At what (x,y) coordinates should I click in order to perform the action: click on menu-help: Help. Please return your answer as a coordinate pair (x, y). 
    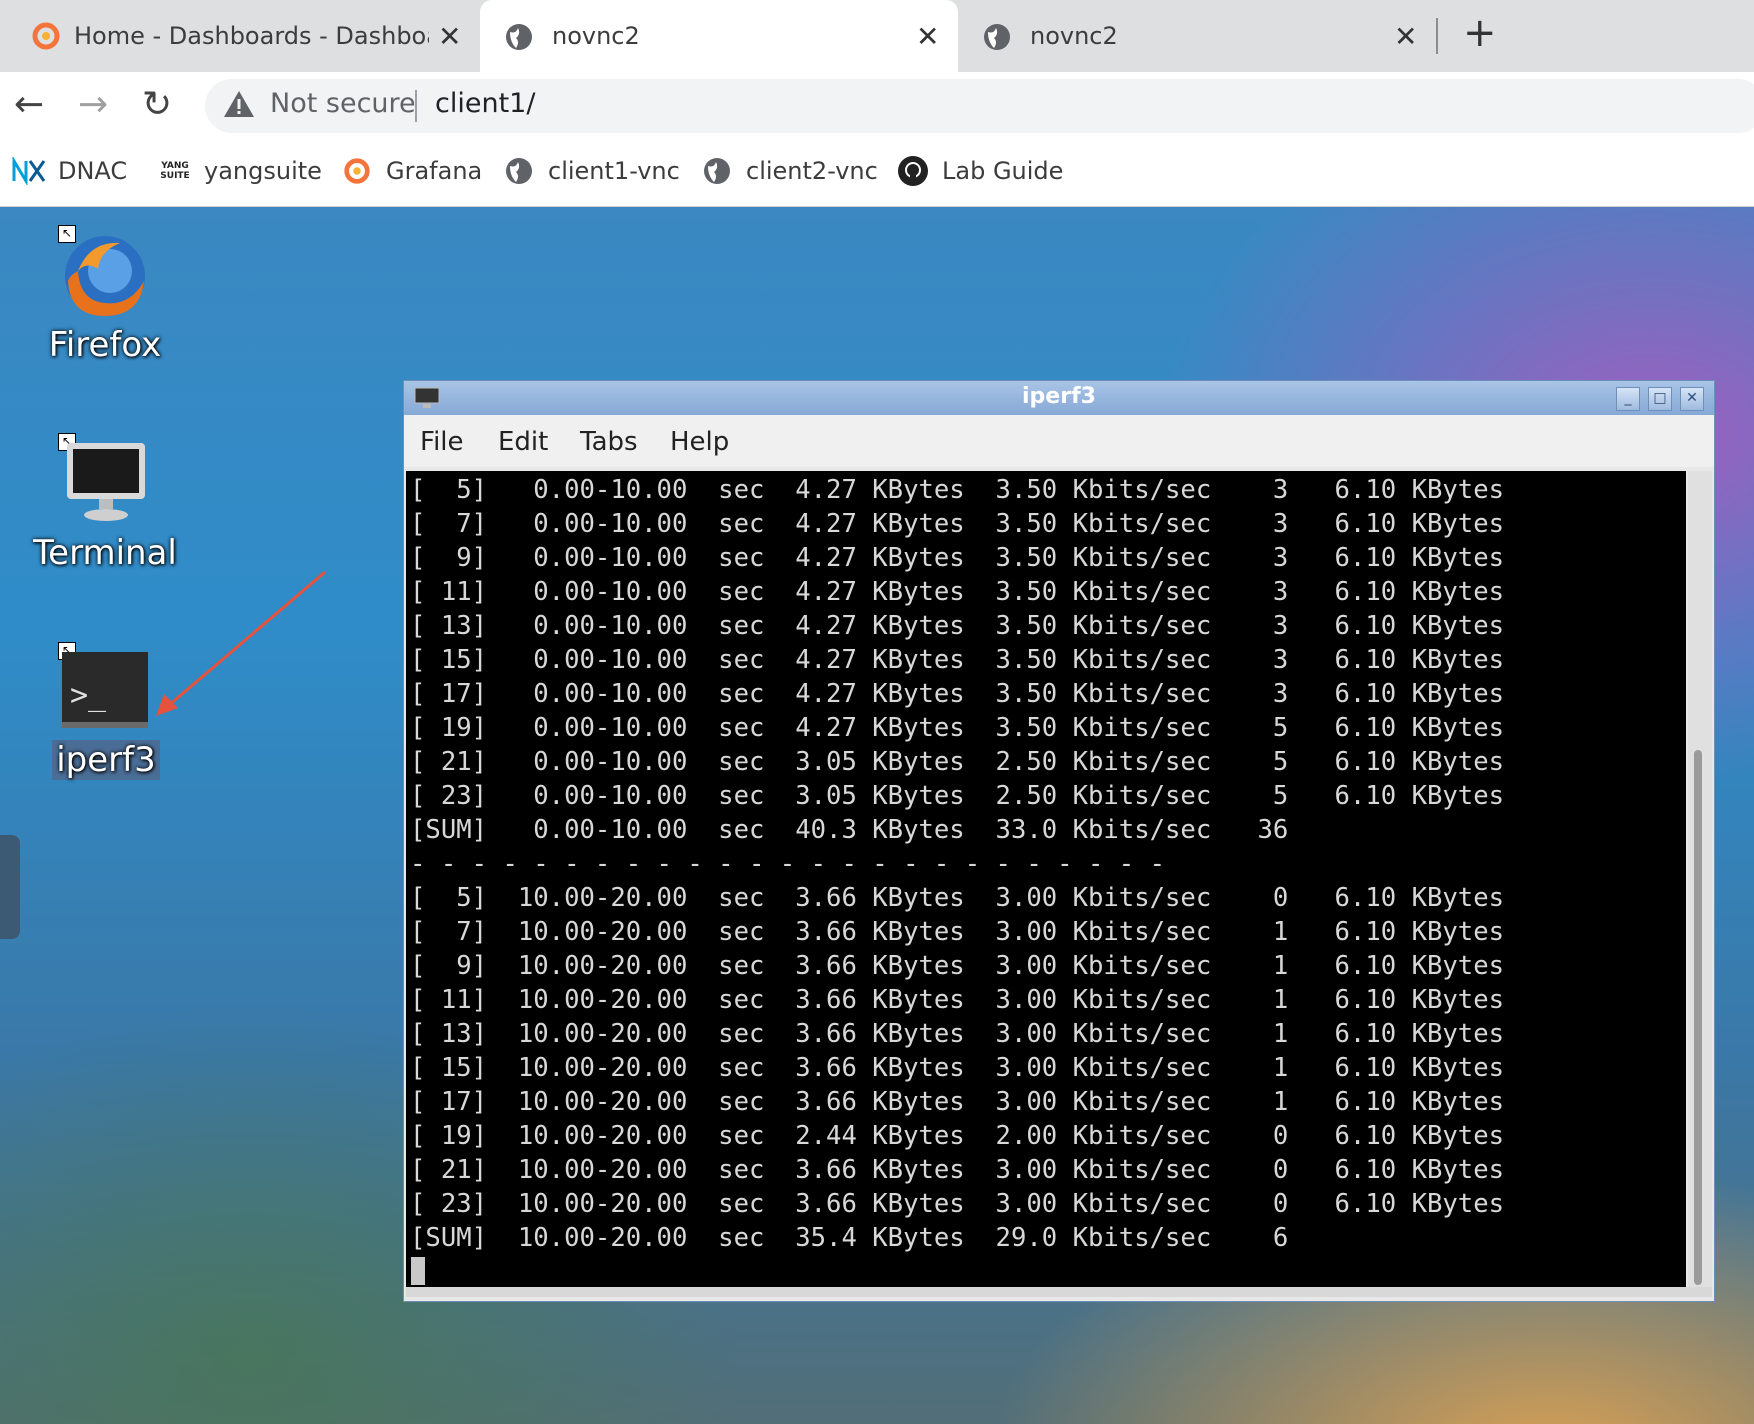
    Looking at the image, I should click on (699, 442).